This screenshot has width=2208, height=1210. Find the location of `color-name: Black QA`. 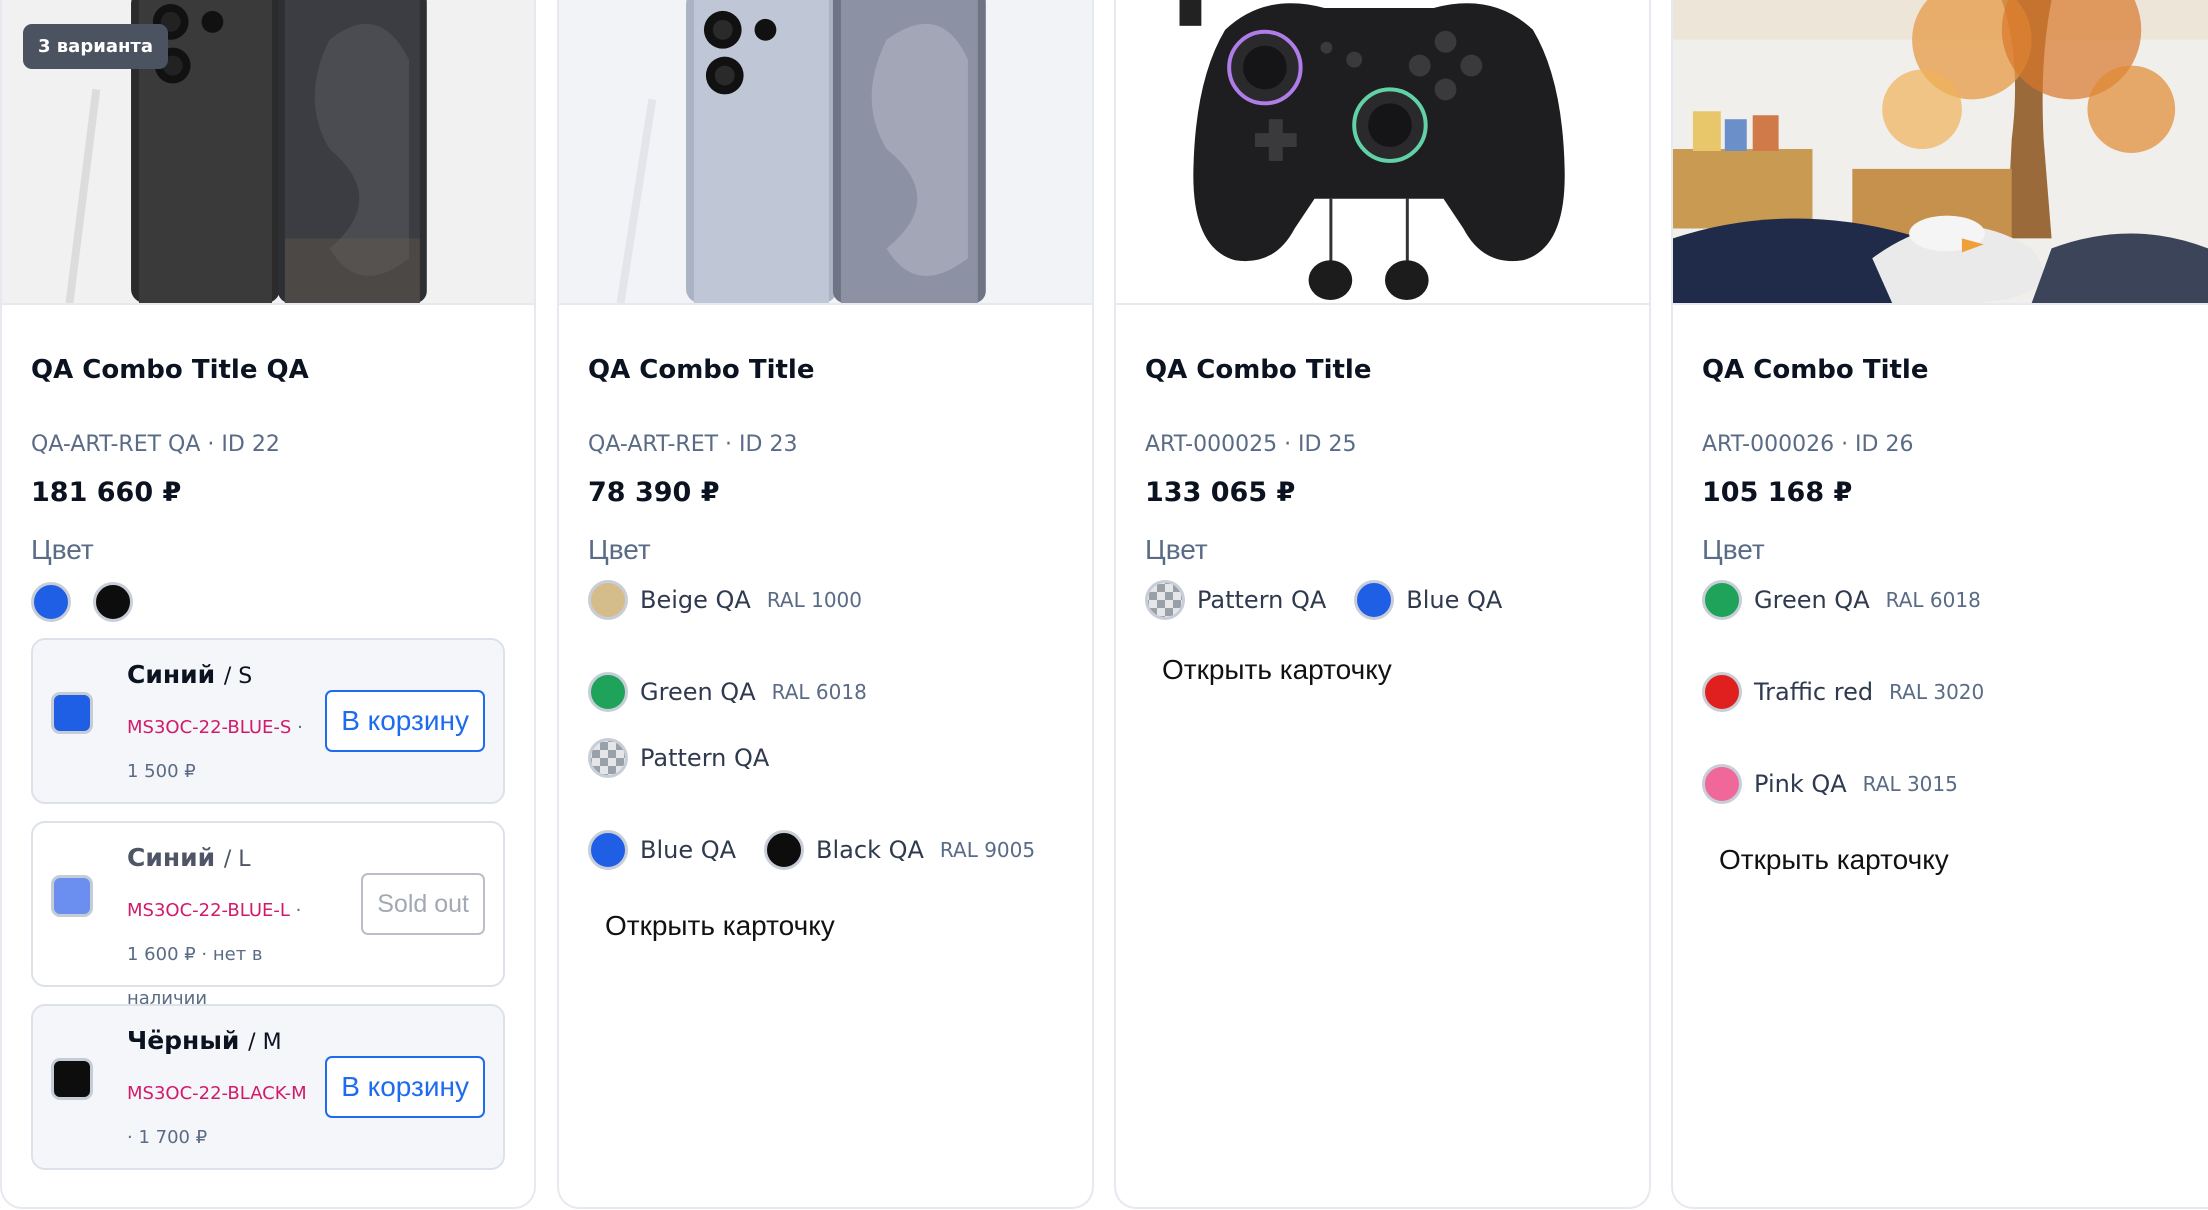

color-name: Black QA is located at coordinates (870, 850).